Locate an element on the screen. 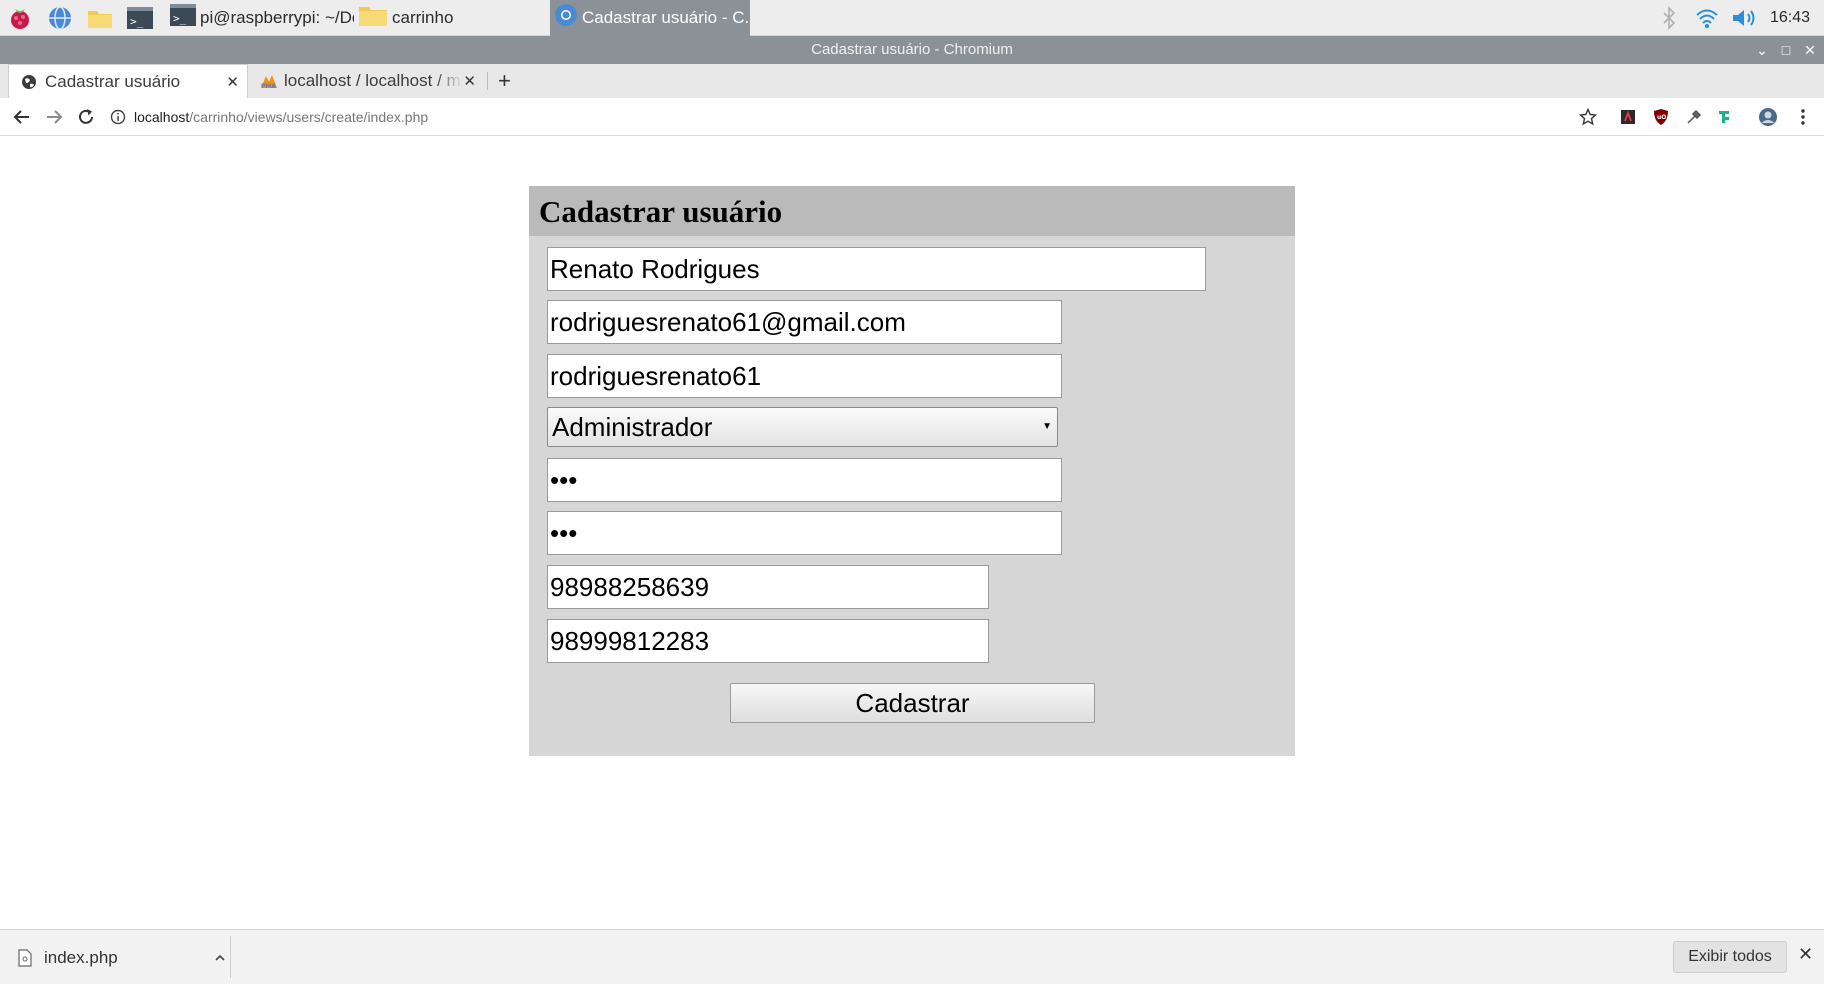 Image resolution: width=1824 pixels, height=984 pixels. confirm-password-field: ••• is located at coordinates (804, 533).